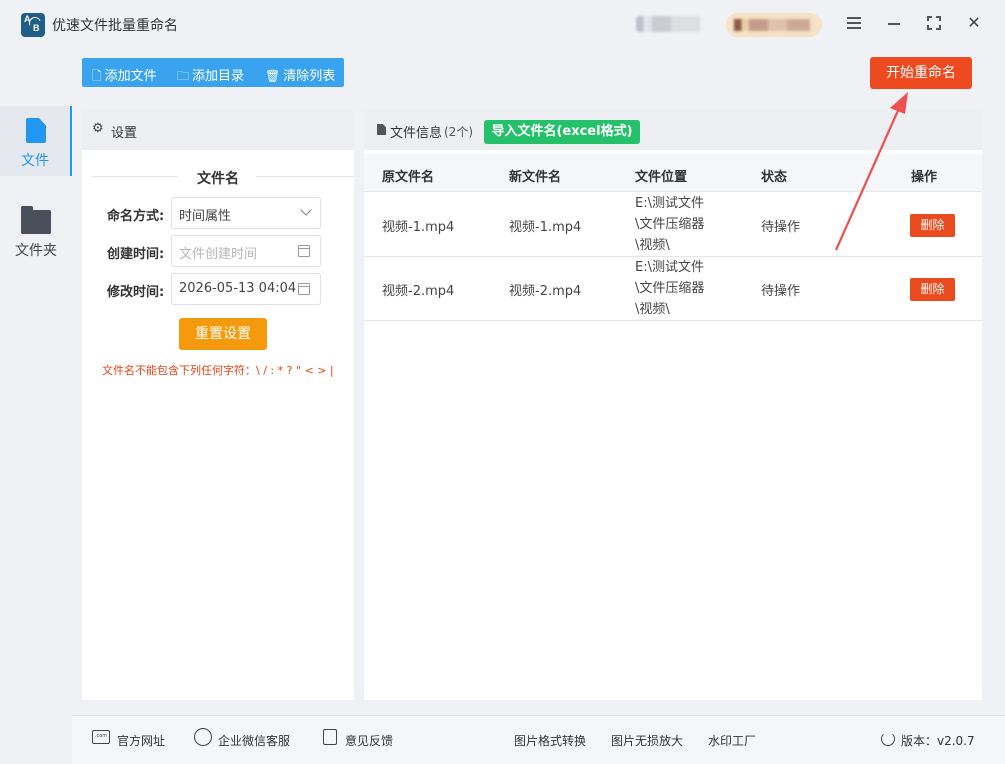 The width and height of the screenshot is (1005, 764). What do you see at coordinates (774, 25) in the screenshot?
I see `user-badge-blurred` at bounding box center [774, 25].